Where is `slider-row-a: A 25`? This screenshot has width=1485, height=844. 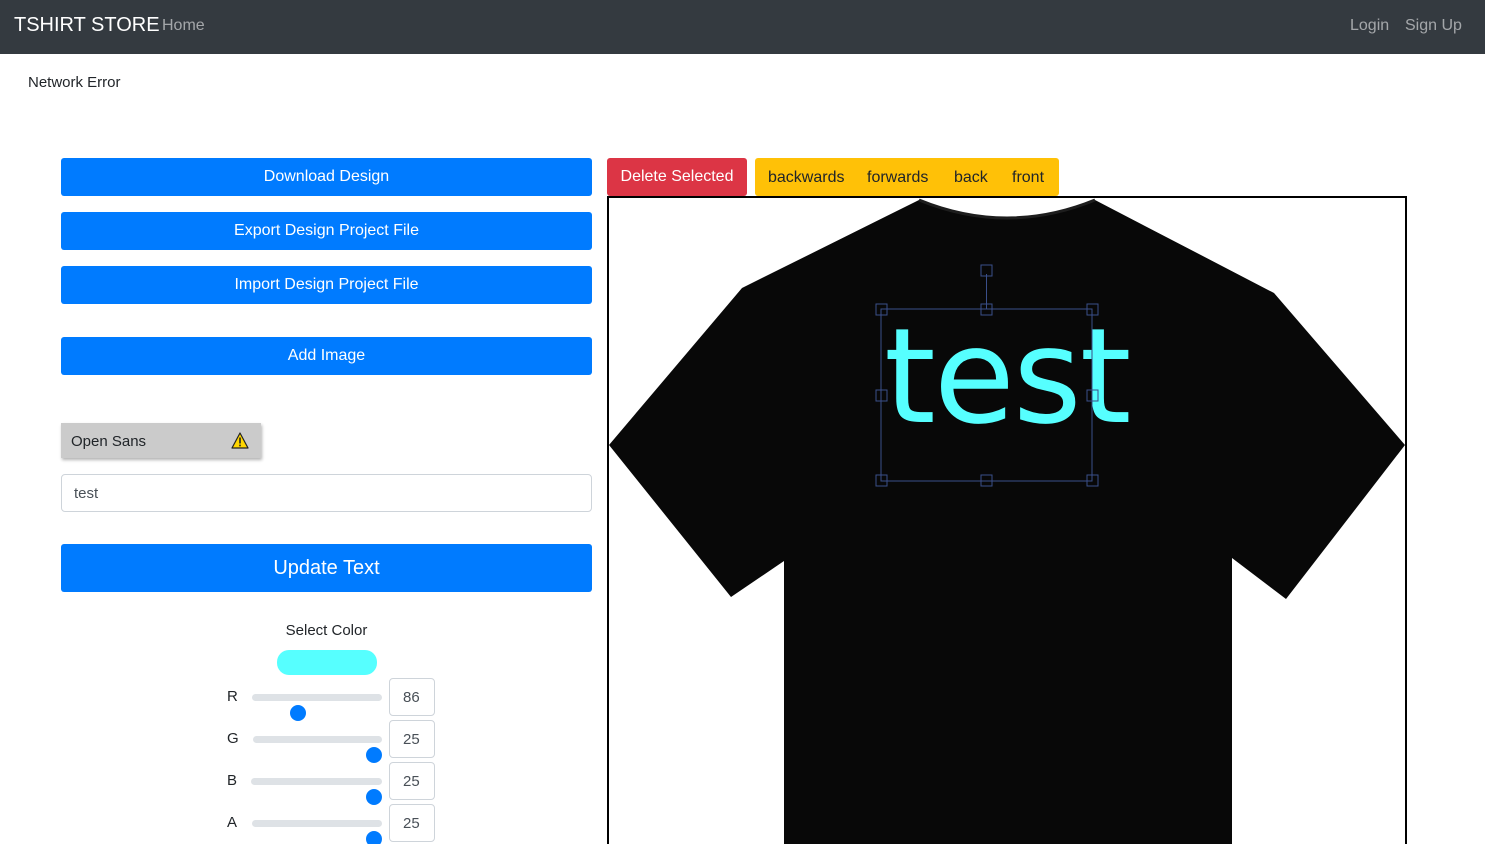
slider-row-a: A 25 is located at coordinates (330, 824).